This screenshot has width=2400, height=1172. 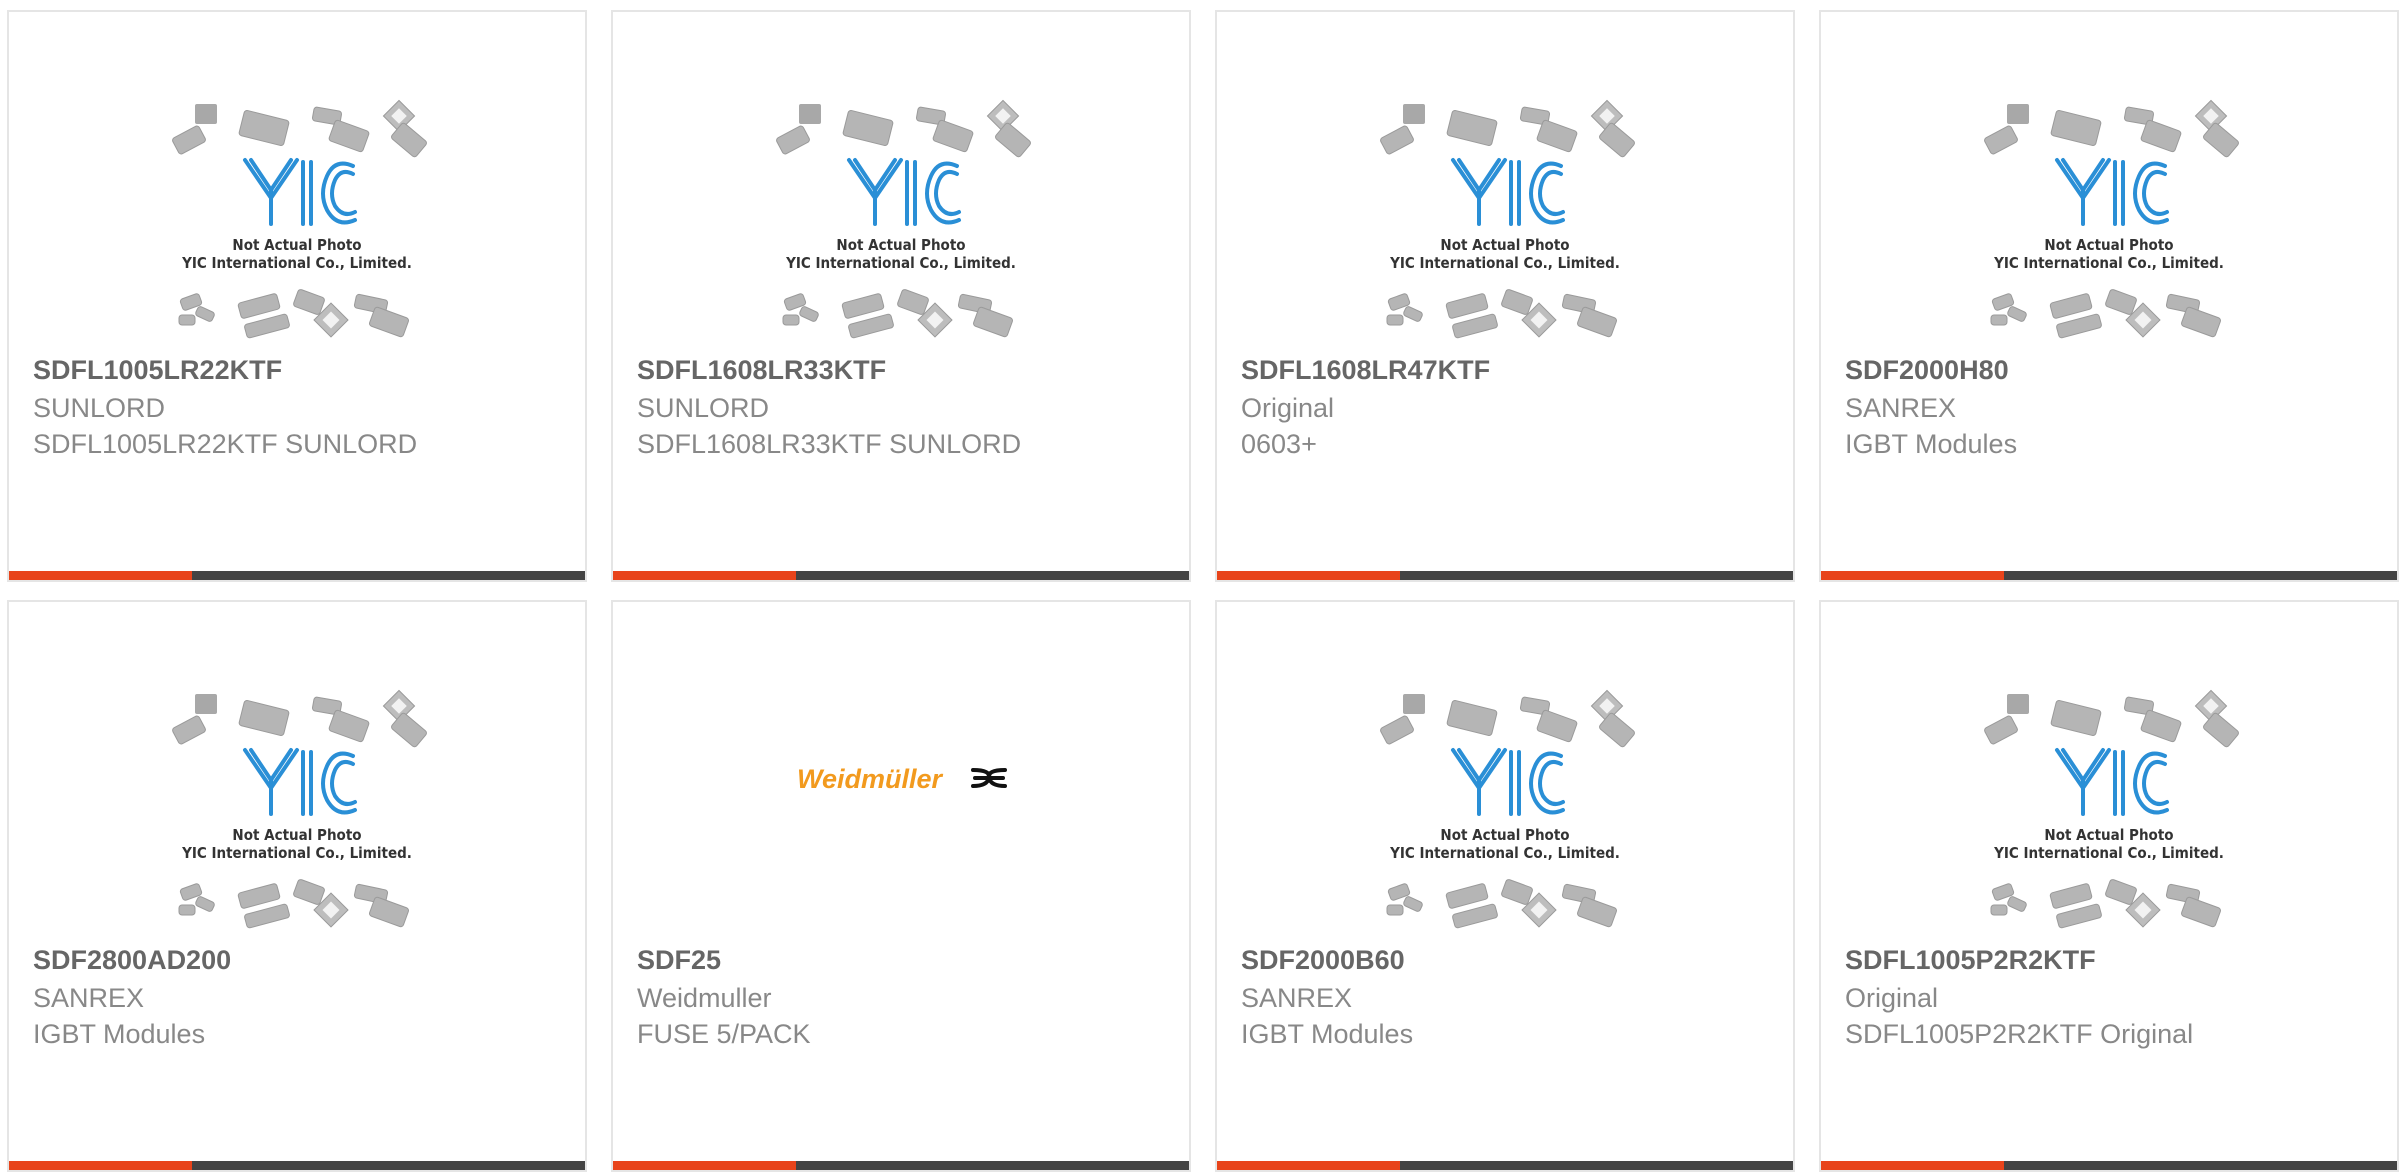 I want to click on part-number: SDFL1005LR22KTF, so click(x=157, y=370).